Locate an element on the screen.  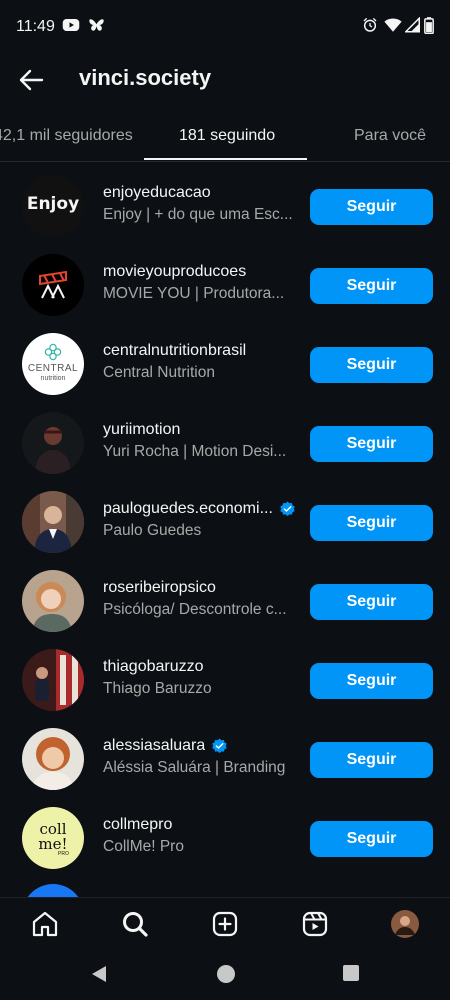
tab-following: 181 seguindo is located at coordinates (227, 137).